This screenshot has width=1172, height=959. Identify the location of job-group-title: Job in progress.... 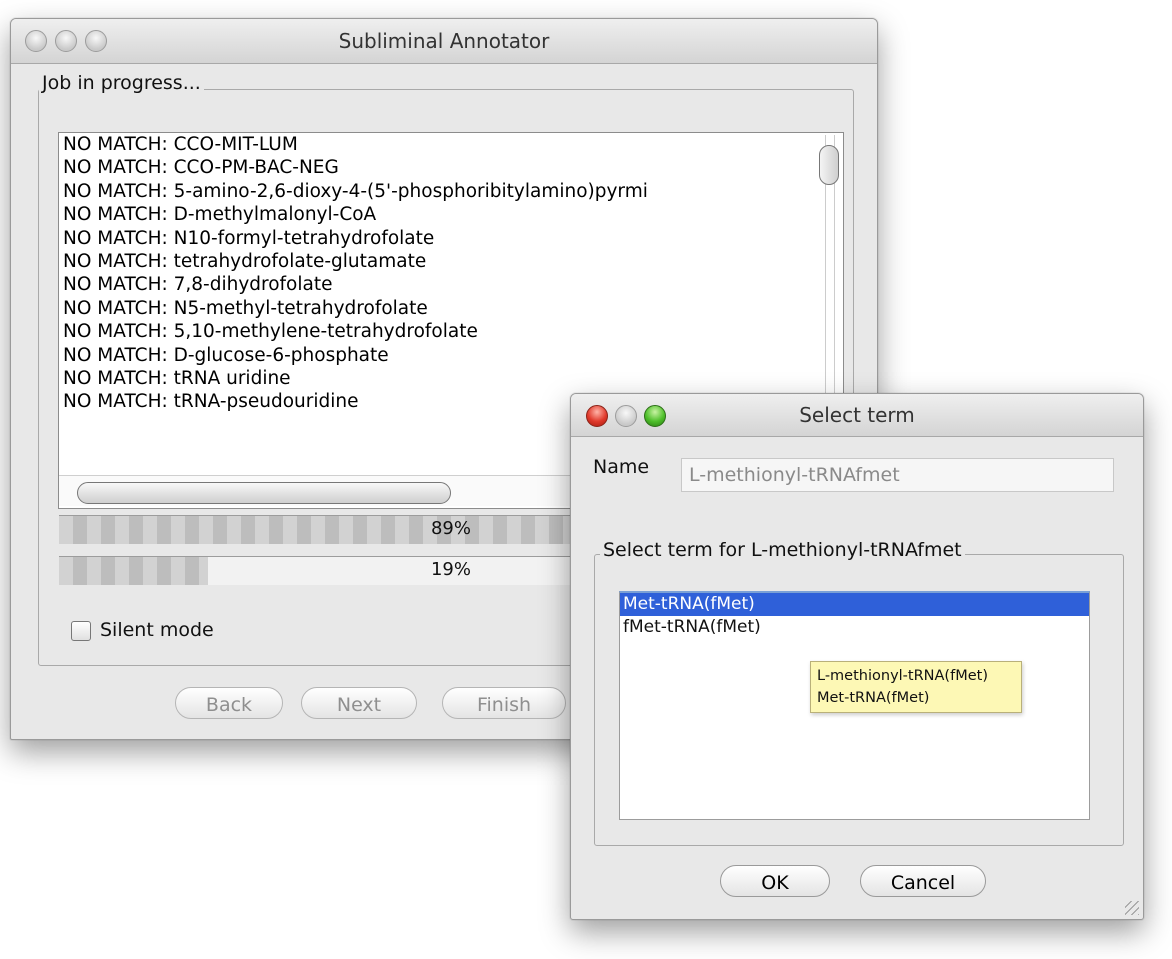
(121, 83).